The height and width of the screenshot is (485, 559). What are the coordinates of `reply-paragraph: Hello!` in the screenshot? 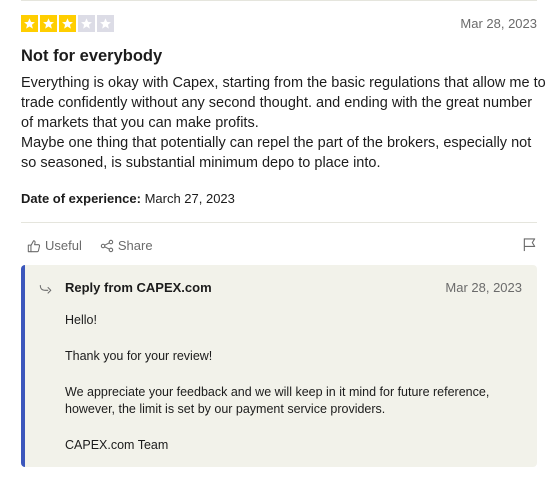 It's located at (81, 320).